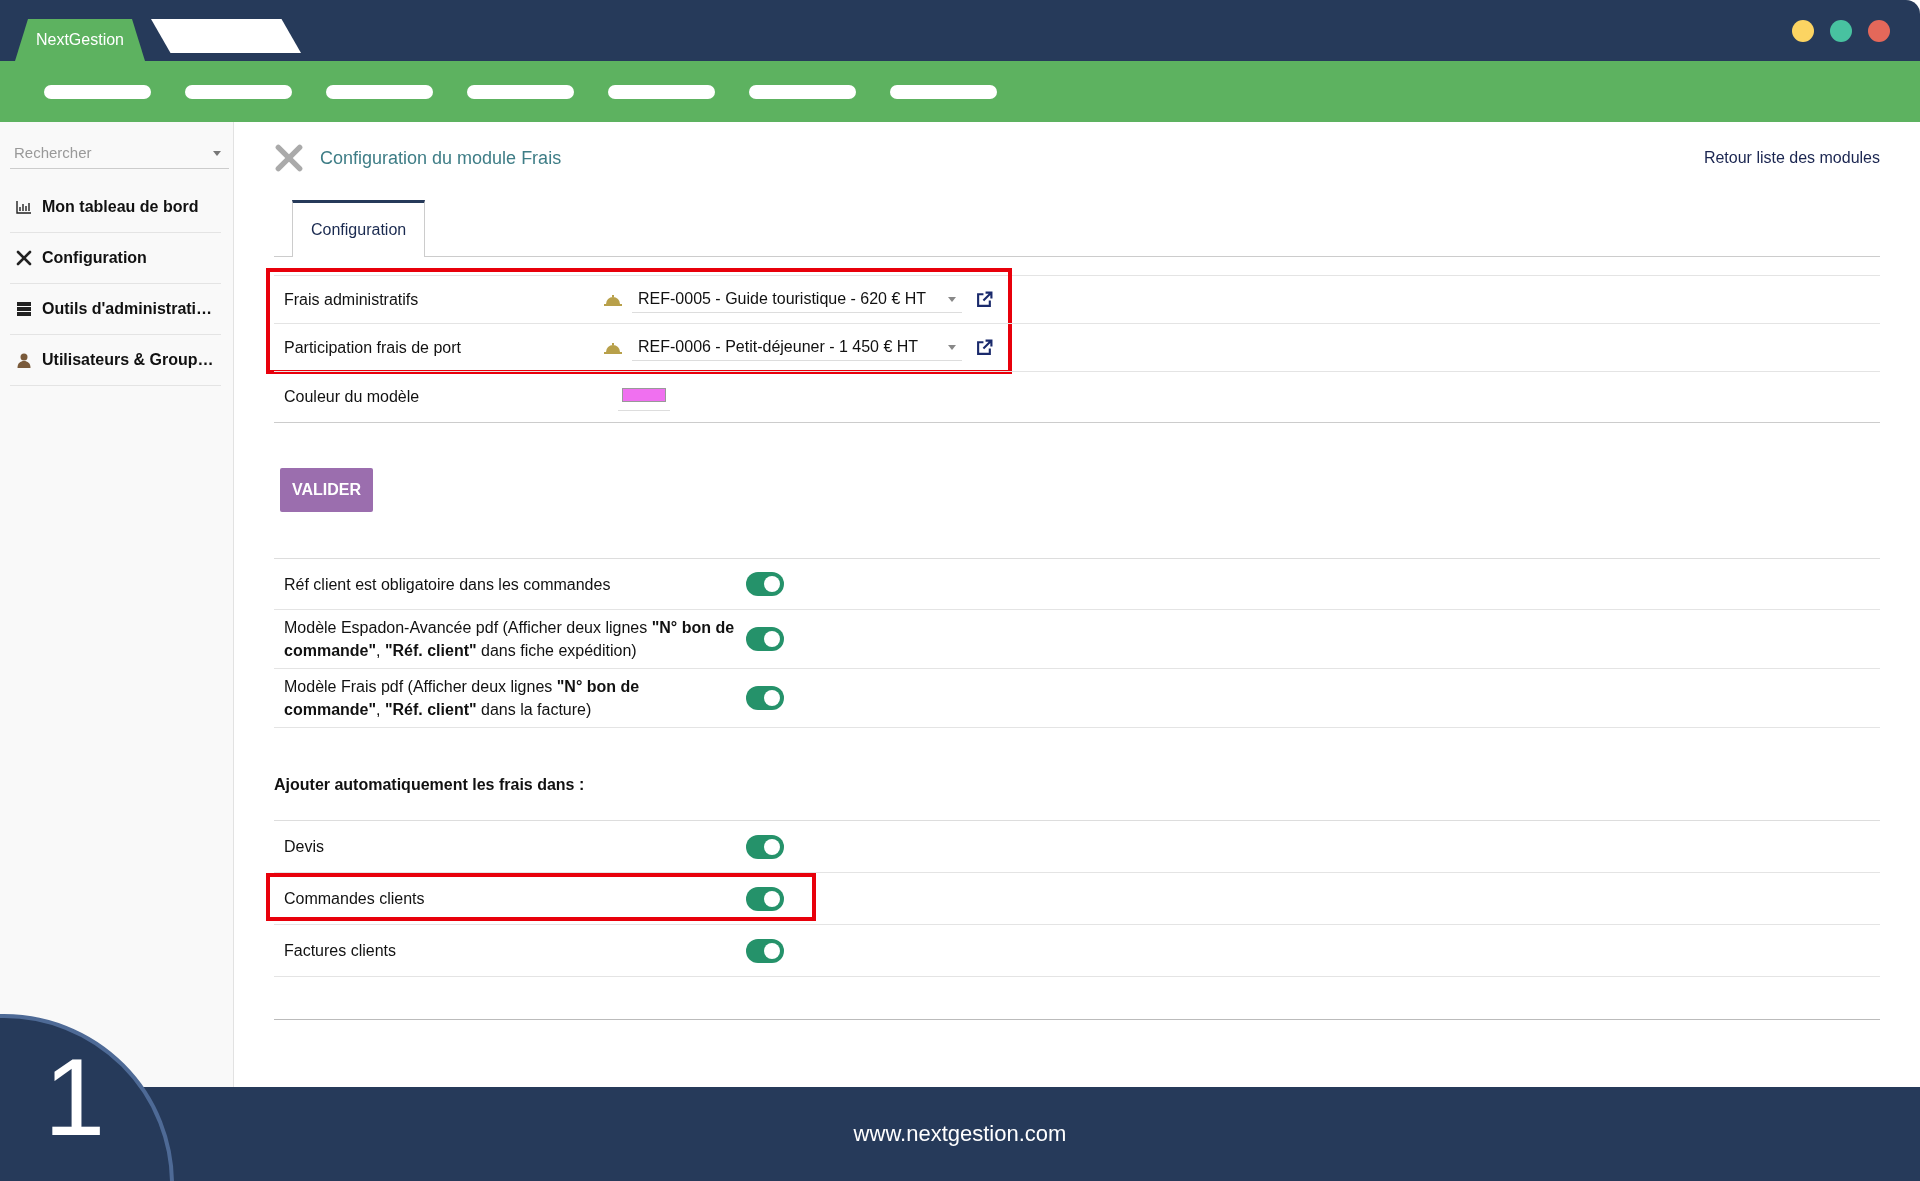 Image resolution: width=1920 pixels, height=1181 pixels. Describe the element at coordinates (1791, 158) in the screenshot. I see `back-link: Retour liste des modules` at that location.